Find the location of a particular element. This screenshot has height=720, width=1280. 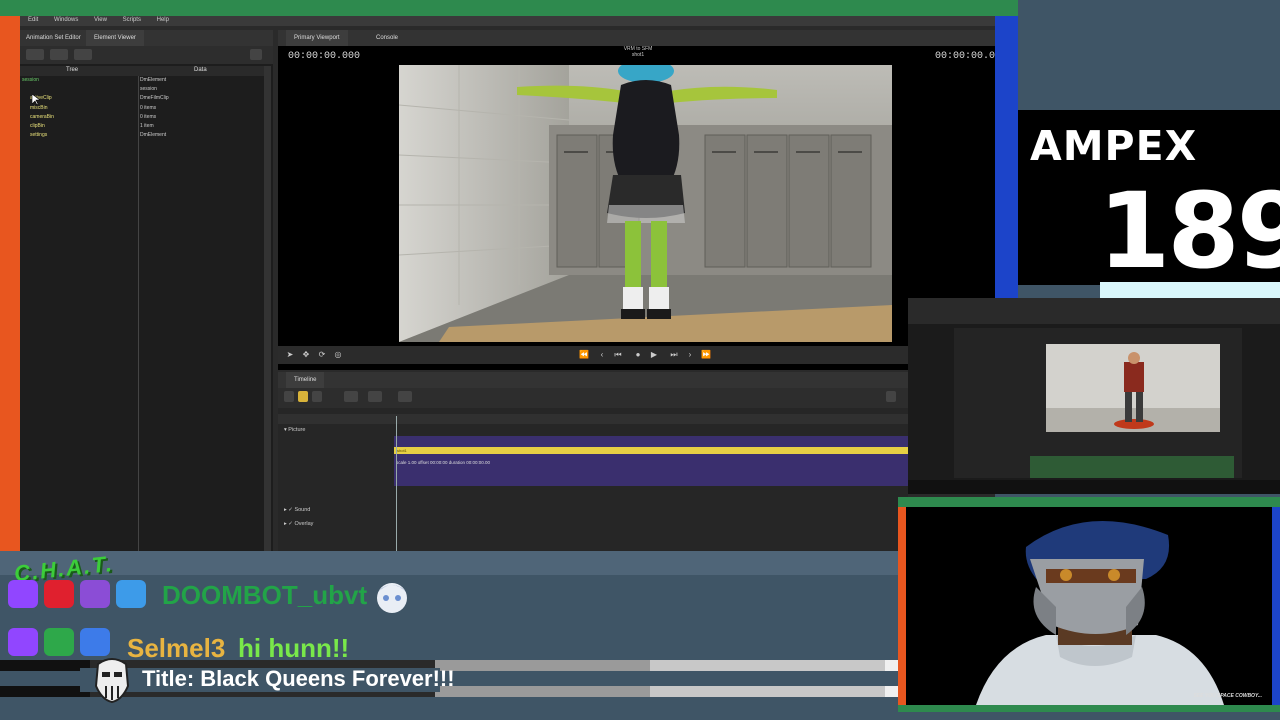

viewport-tabs: Primary Viewport Console is located at coordinates (636, 38).